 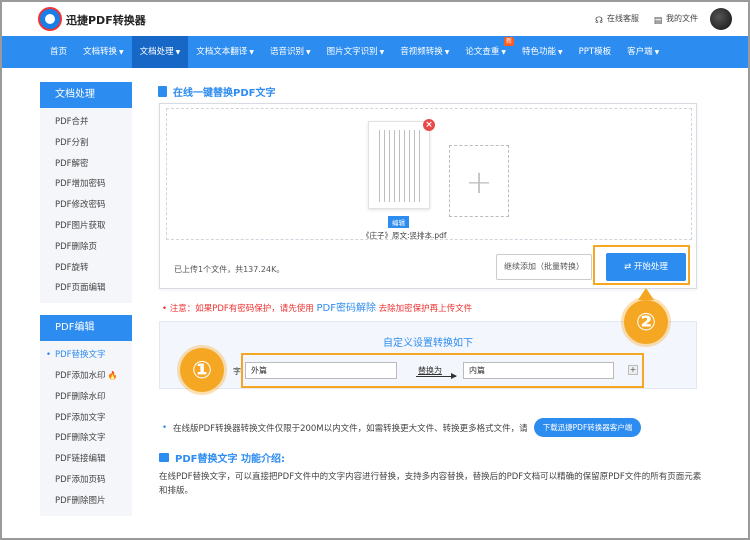 What do you see at coordinates (156, 52) in the screenshot?
I see `nav-item-label: 文档处理` at bounding box center [156, 52].